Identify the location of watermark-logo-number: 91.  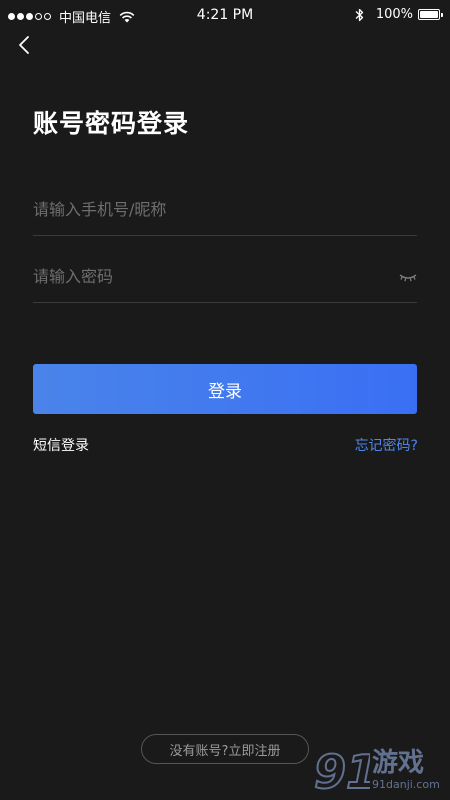
(342, 770).